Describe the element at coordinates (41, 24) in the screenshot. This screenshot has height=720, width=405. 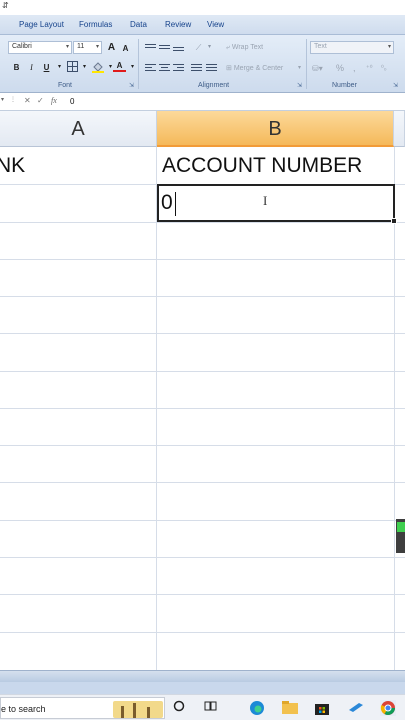
I see `tab-page-layout: Page Layout` at that location.